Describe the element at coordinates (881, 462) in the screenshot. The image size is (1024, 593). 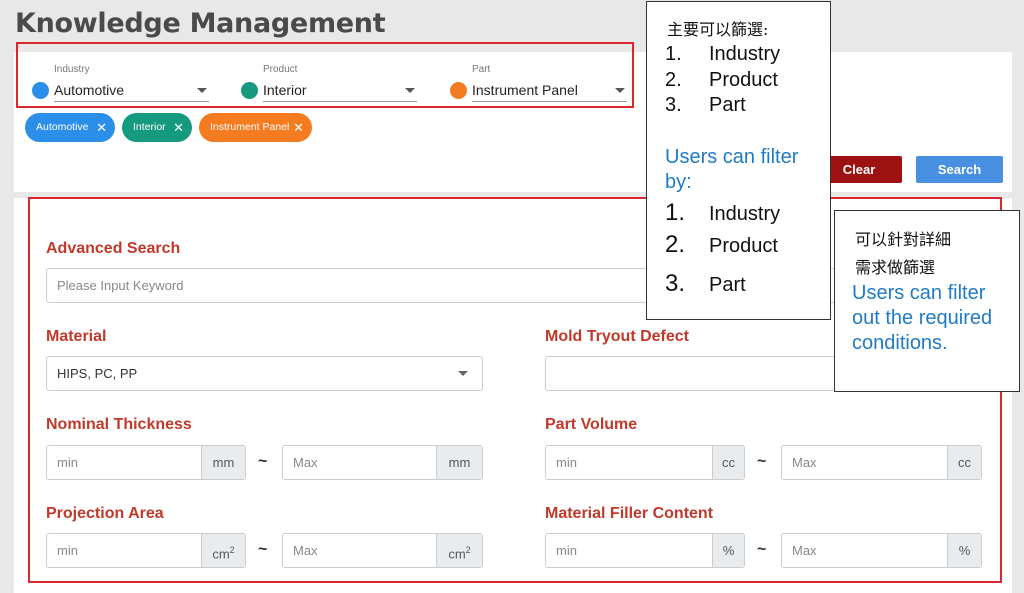
I see `part-volume-max-input: Max cc` at that location.